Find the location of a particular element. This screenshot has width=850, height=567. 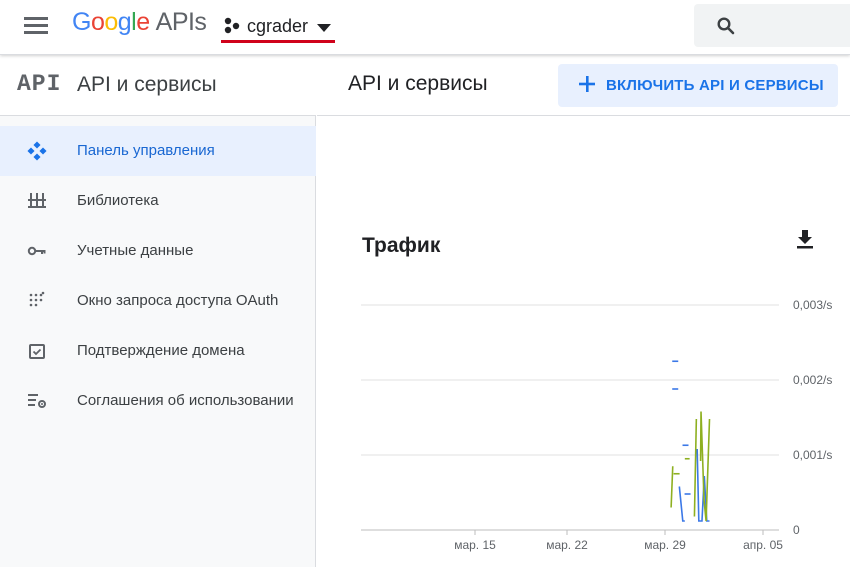

enable-apis-button-label: ВКЛЮЧИТЬ API И СЕРВИСЫ is located at coordinates (715, 85).